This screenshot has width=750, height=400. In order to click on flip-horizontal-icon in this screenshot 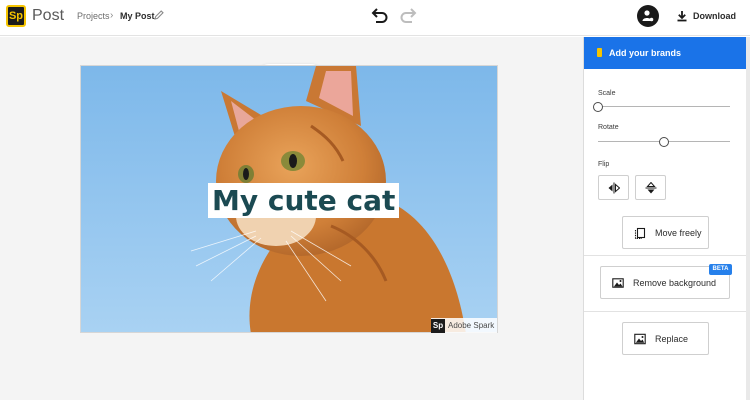, I will do `click(614, 188)`.